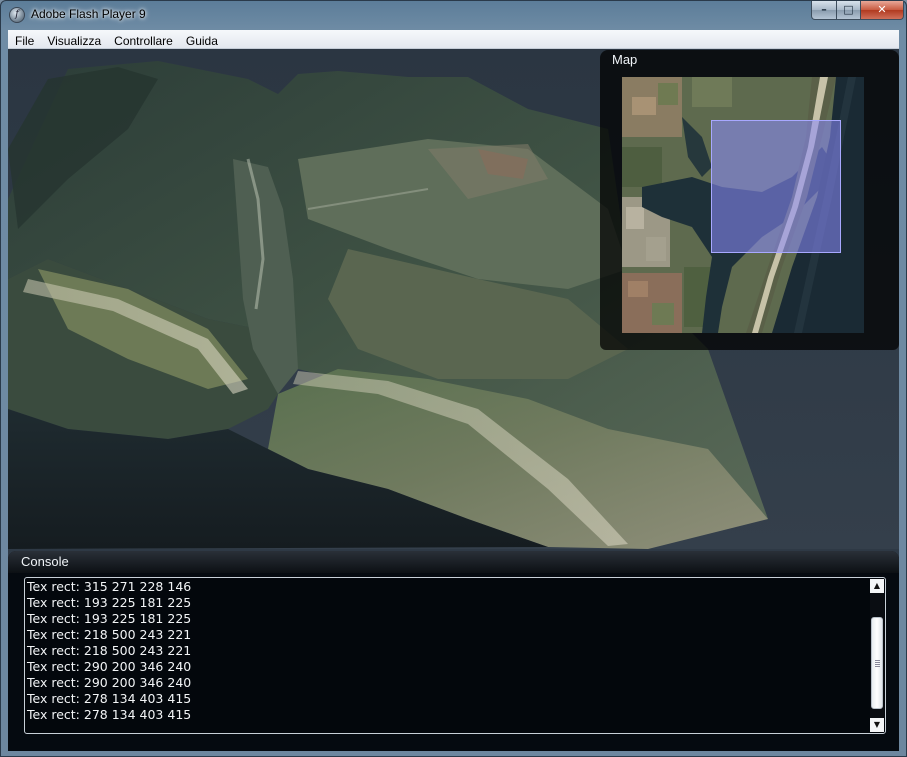 The image size is (907, 757). I want to click on map-panel: Map, so click(749, 200).